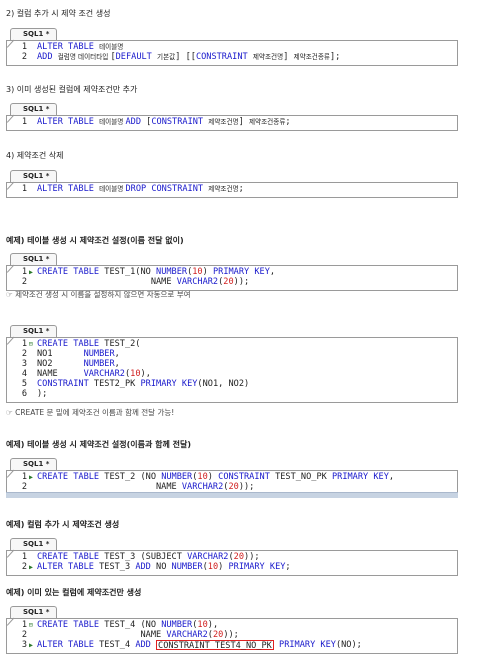  Describe the element at coordinates (232, 344) in the screenshot. I see `code-line: 1 ⊟ CREATE TABLE TEST_2(` at that location.